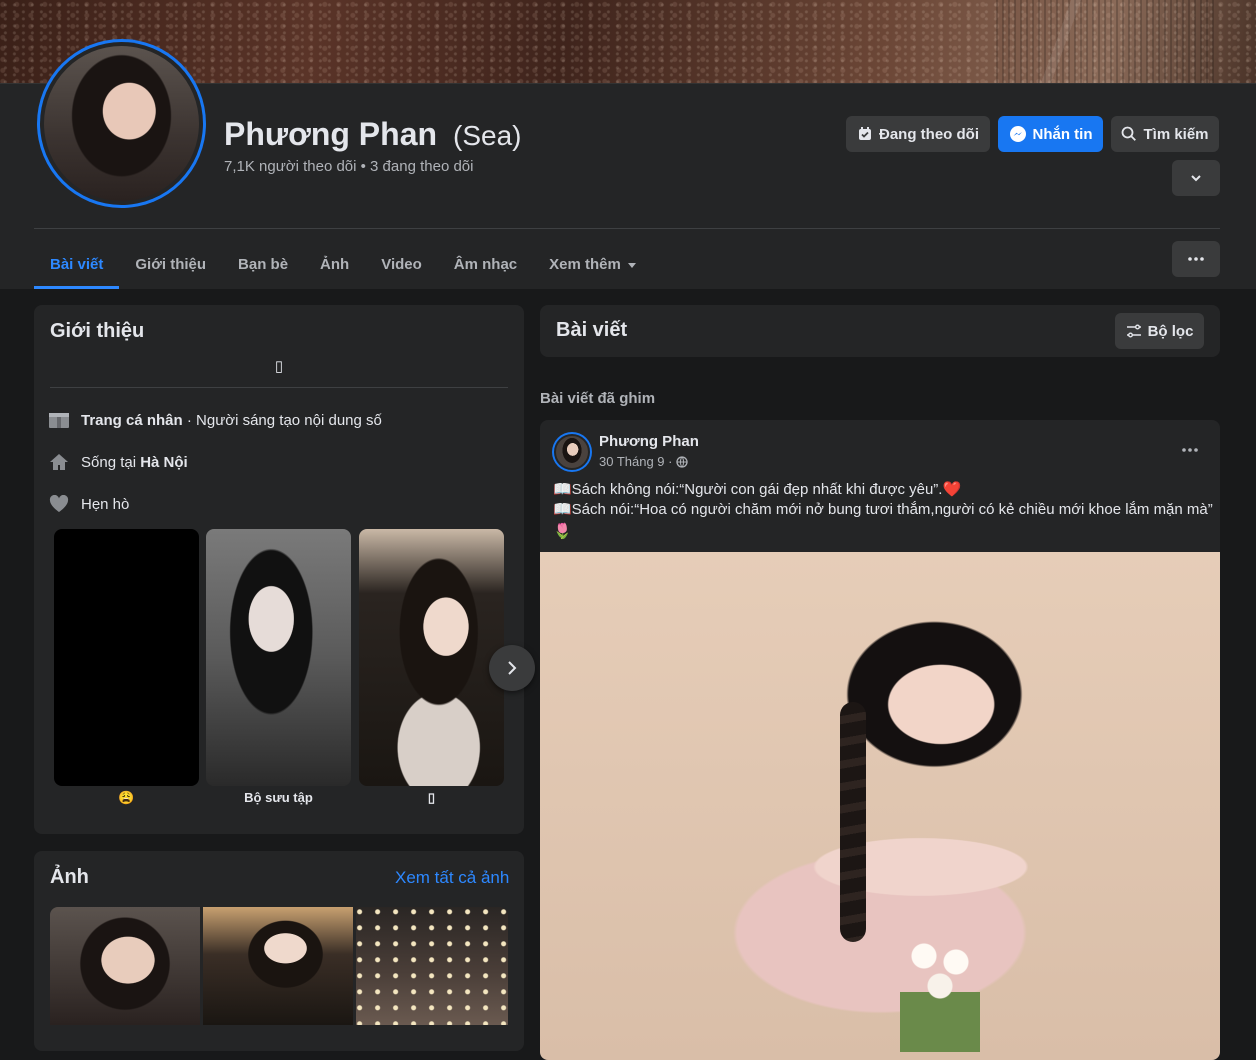 The height and width of the screenshot is (1060, 1256). I want to click on intro-lives-prefix: Sống tại, so click(111, 462).